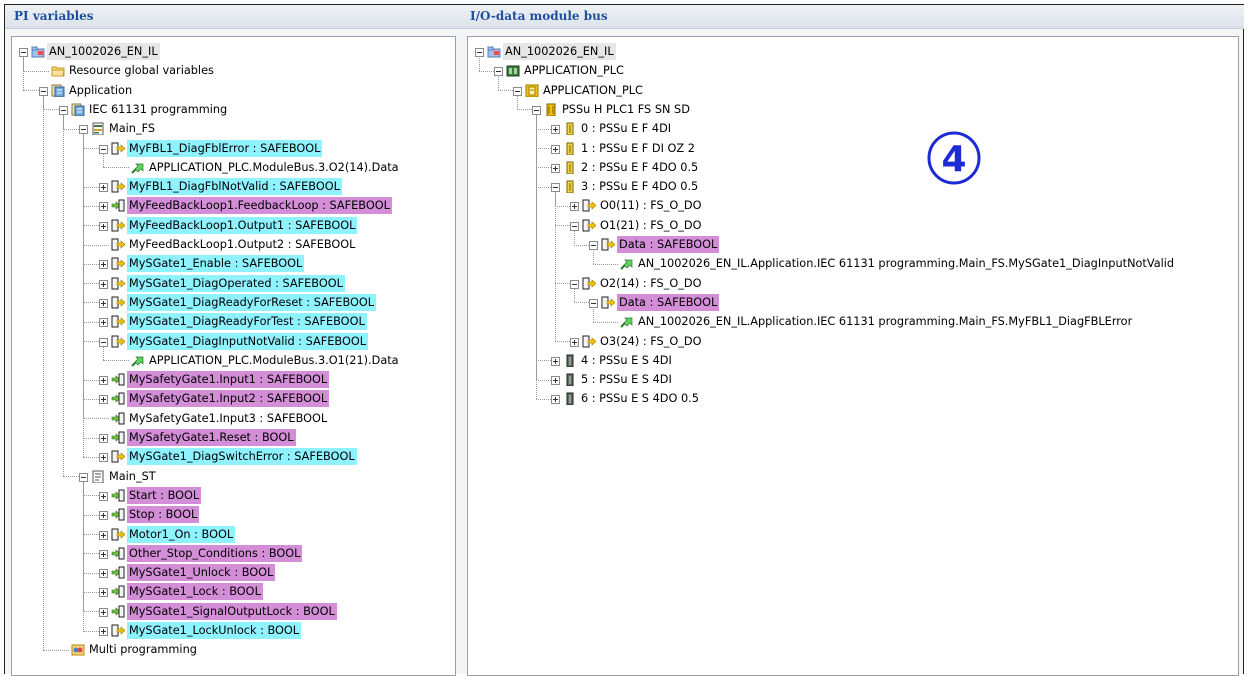 Image resolution: width=1249 pixels, height=676 pixels. I want to click on tree-node-label: Motor1_On : BOOL, so click(181, 534).